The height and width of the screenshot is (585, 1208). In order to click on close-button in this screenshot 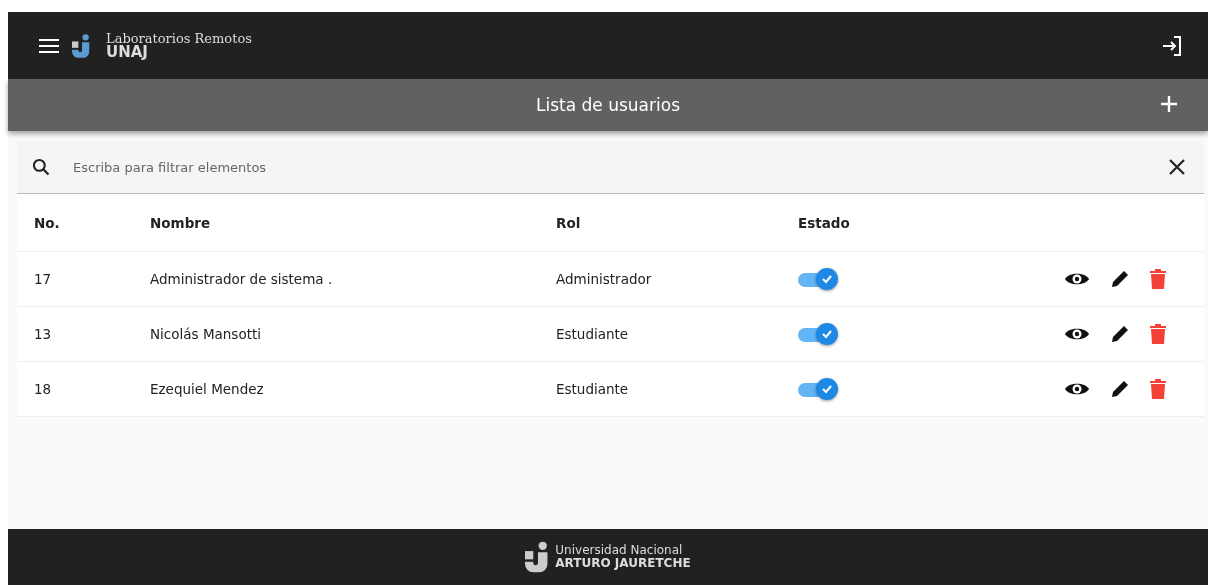, I will do `click(1177, 167)`.